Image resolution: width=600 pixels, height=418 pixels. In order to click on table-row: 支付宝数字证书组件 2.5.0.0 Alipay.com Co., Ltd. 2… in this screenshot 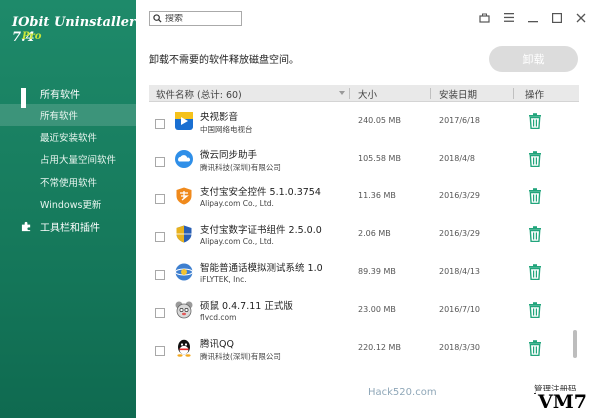, I will do `click(364, 236)`.